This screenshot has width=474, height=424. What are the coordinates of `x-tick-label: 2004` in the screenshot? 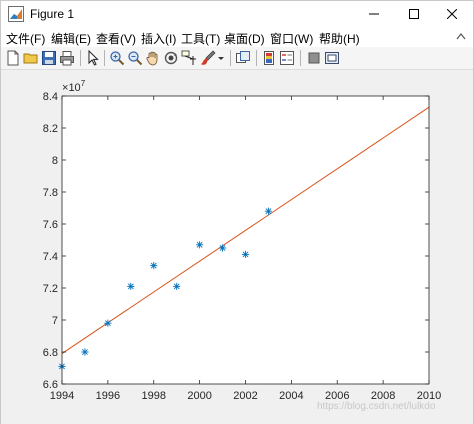 It's located at (291, 396).